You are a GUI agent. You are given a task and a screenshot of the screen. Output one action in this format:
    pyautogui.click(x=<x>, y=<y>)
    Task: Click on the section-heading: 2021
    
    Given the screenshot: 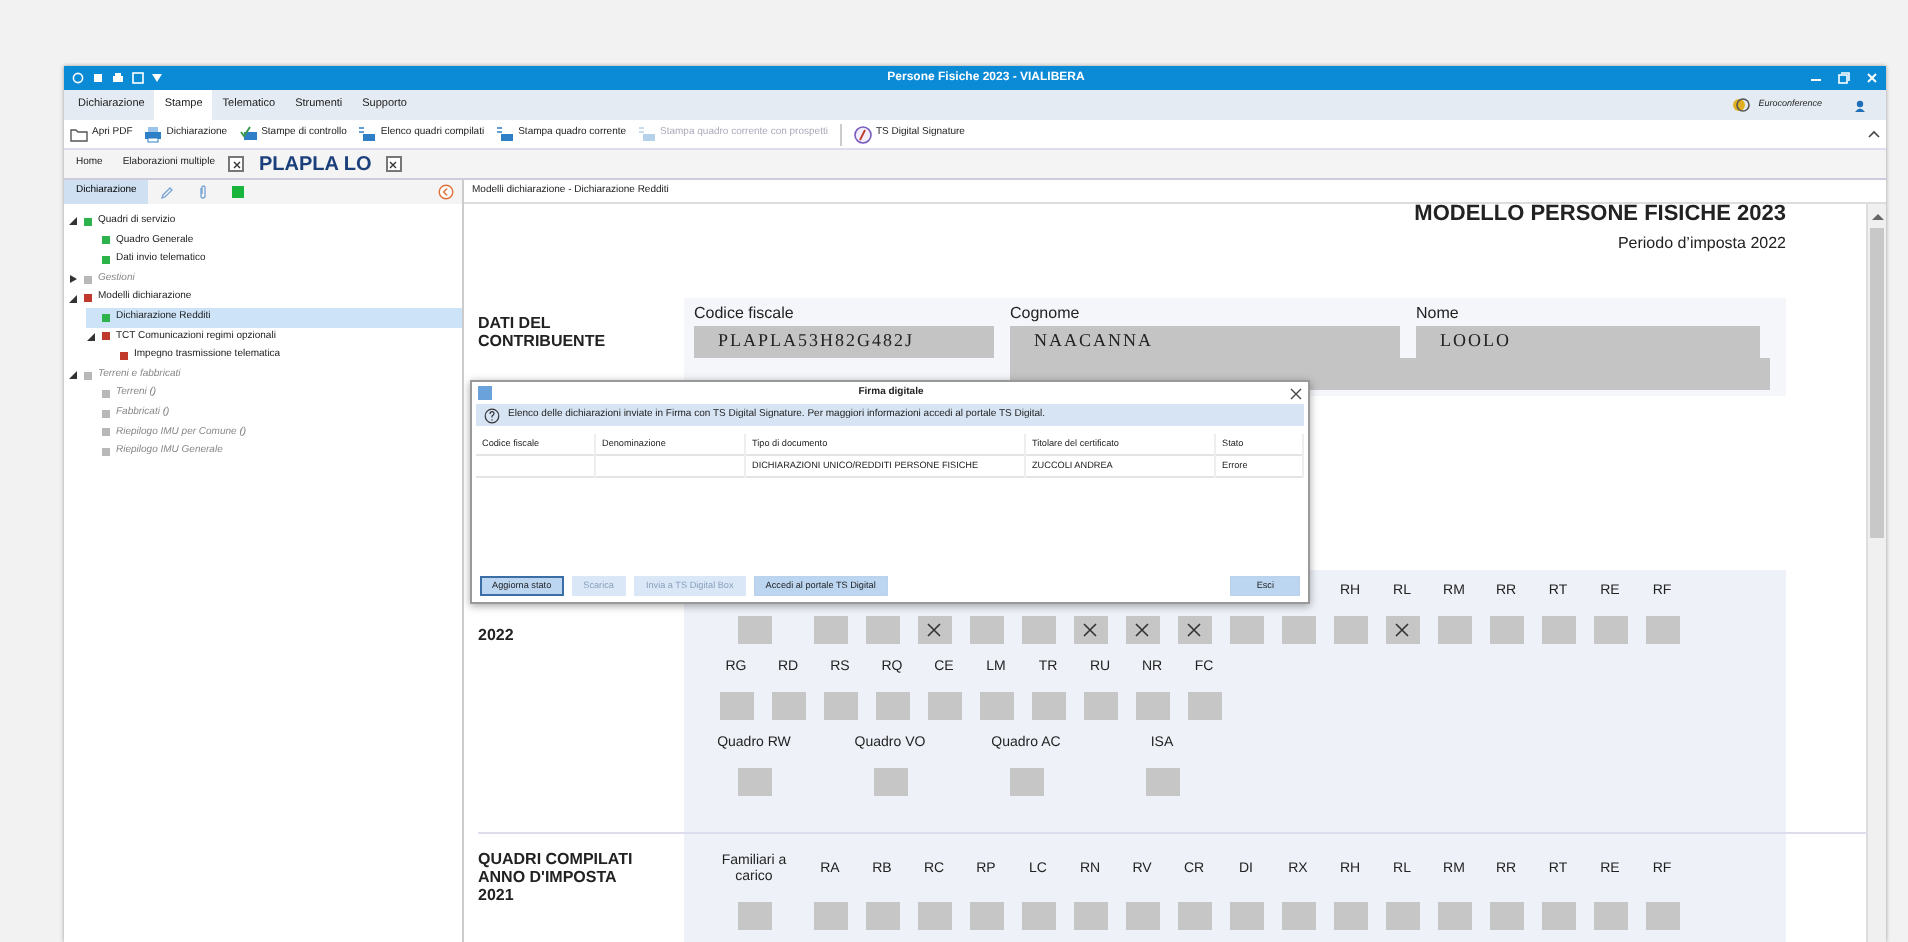 What is the action you would take?
    pyautogui.click(x=497, y=895)
    